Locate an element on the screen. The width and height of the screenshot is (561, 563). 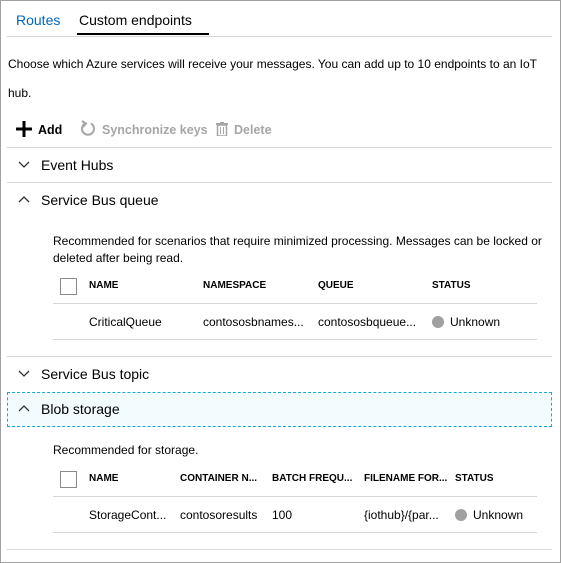
service-bus-topic-header: Service Bus topic is located at coordinates (279, 374).